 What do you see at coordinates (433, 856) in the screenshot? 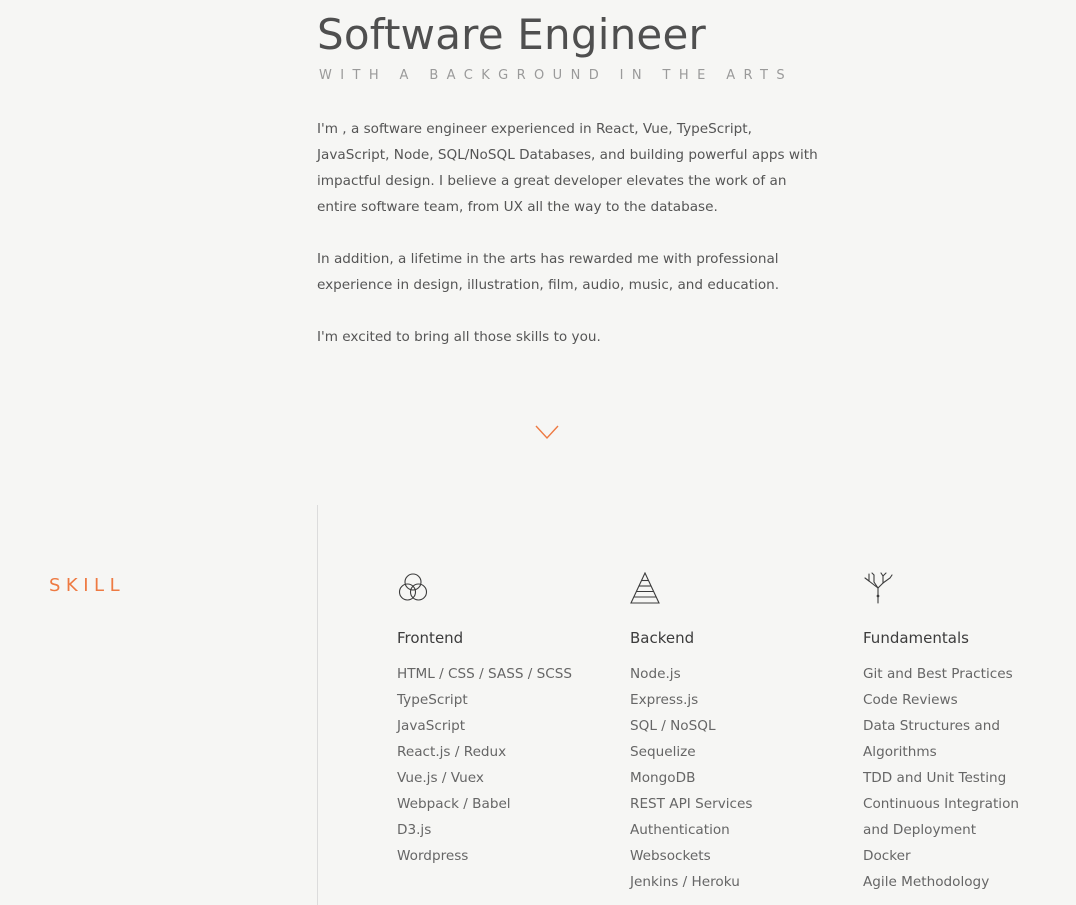
I see `list-item: Wordpress` at bounding box center [433, 856].